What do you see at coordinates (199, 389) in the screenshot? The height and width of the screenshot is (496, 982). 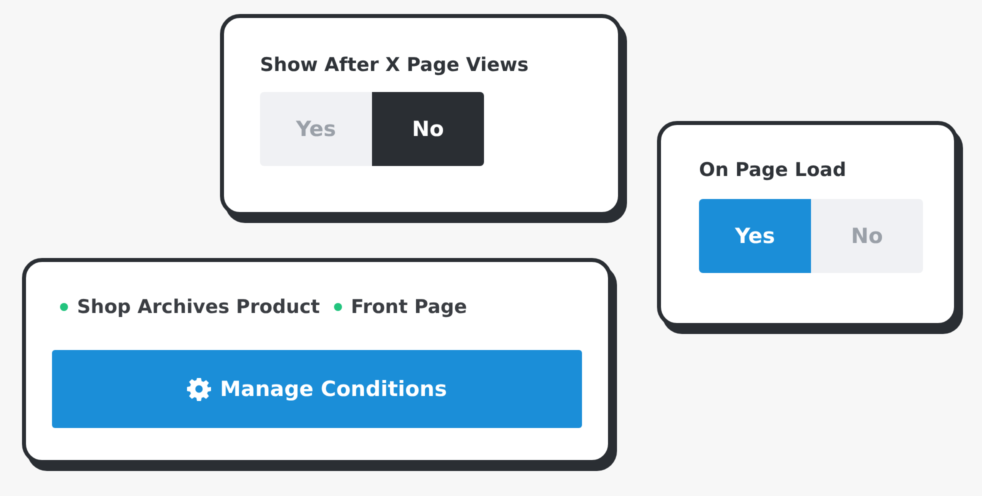 I see `settings-icon` at bounding box center [199, 389].